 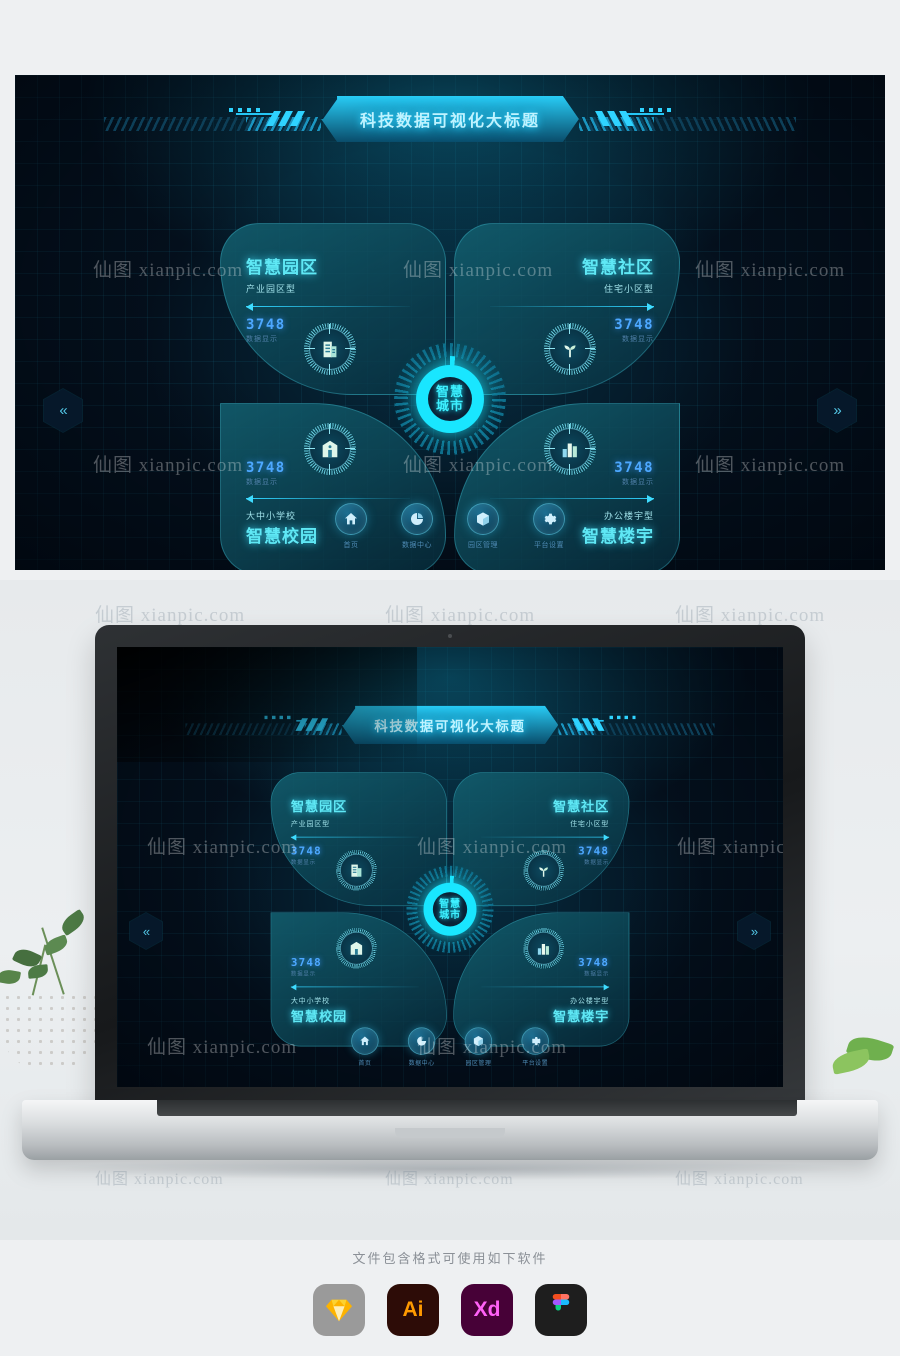 I want to click on keyboard, so click(x=477, y=1108).